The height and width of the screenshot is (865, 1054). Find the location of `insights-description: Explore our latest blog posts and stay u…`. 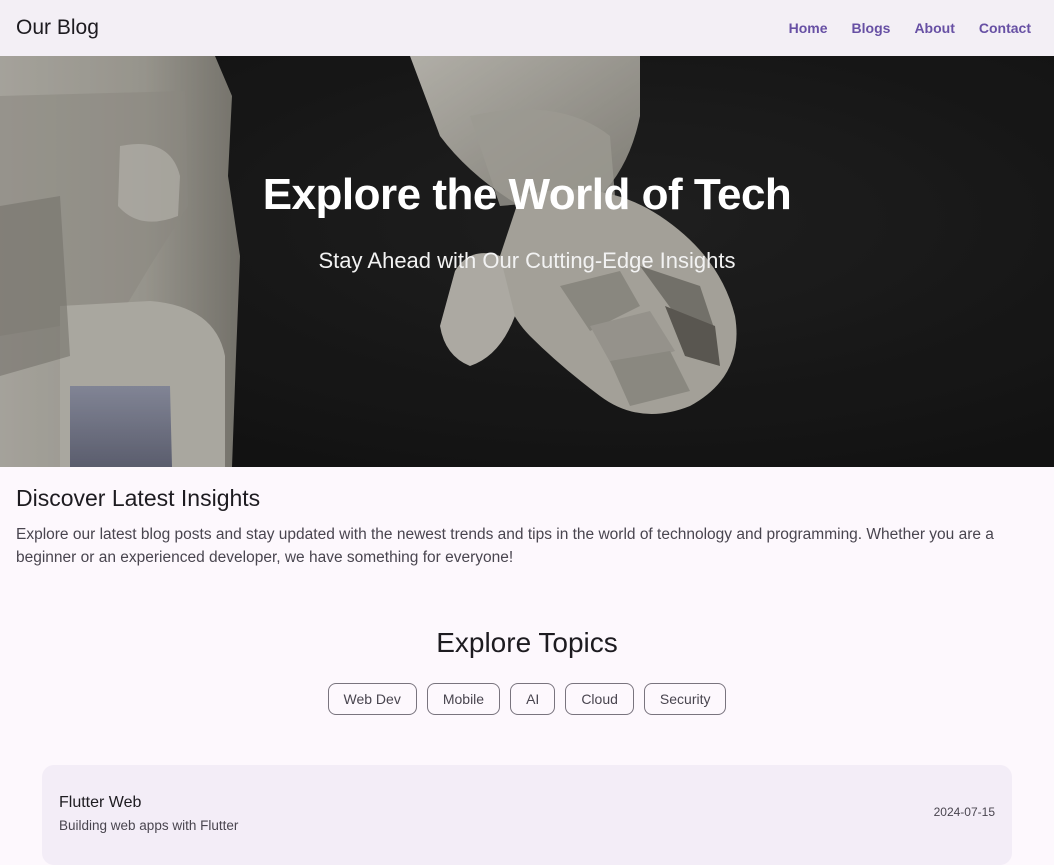

insights-description: Explore our latest blog posts and stay u… is located at coordinates (505, 546).